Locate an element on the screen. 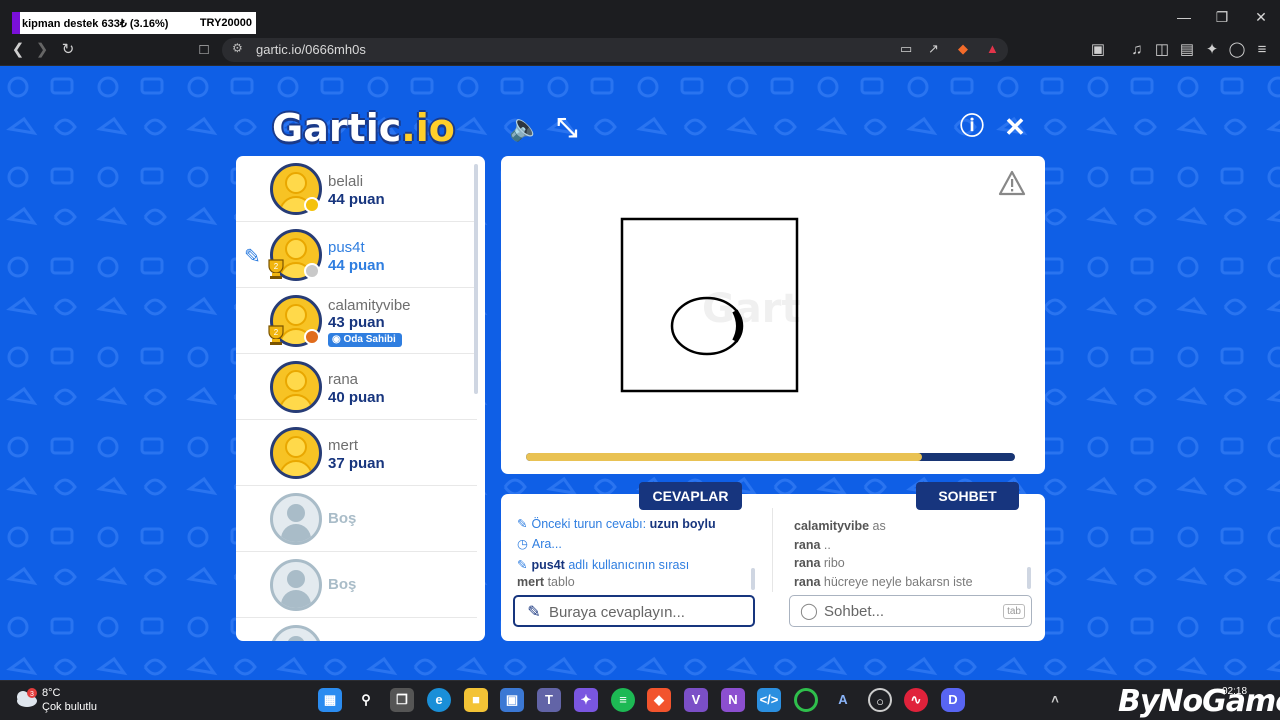  arc-icon: A is located at coordinates (843, 700).